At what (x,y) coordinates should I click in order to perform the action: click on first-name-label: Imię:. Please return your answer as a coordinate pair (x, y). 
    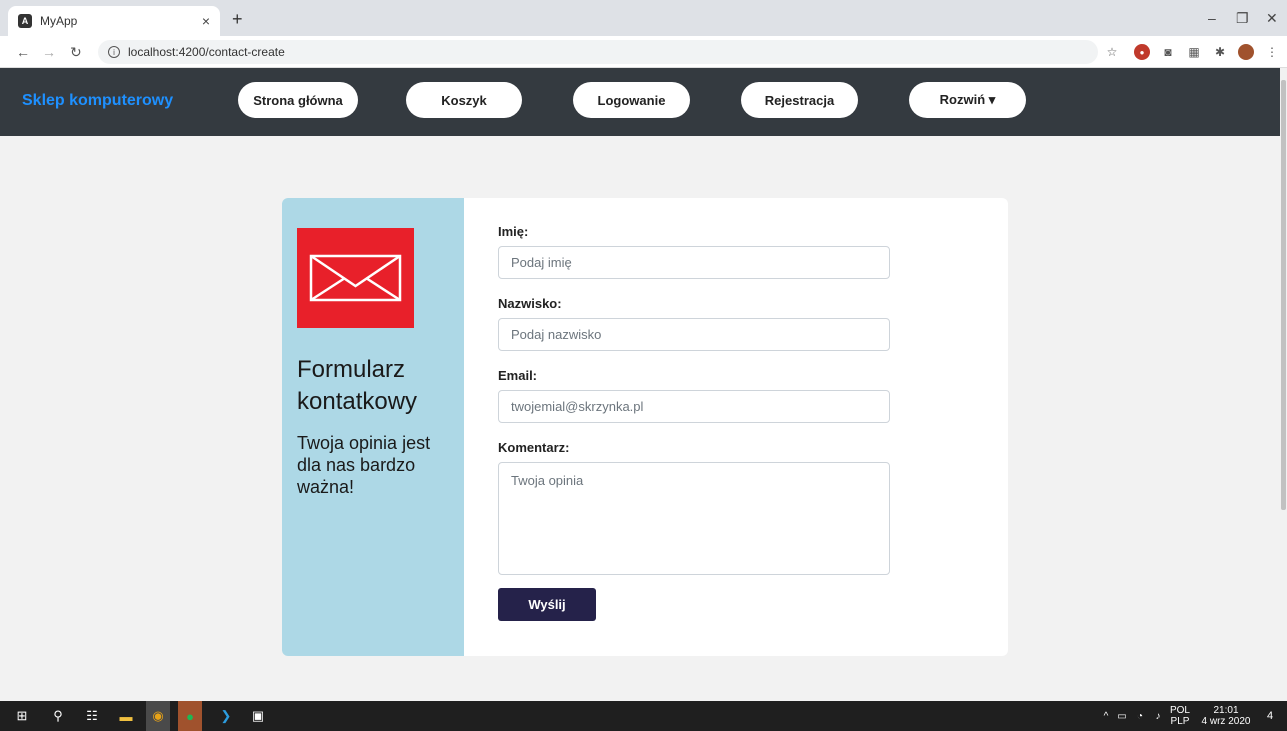
    Looking at the image, I should click on (513, 231).